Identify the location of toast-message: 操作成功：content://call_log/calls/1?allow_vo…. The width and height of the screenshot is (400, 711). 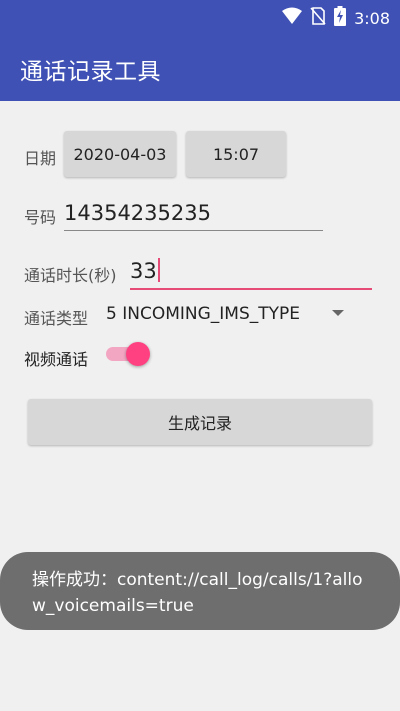
(200, 591).